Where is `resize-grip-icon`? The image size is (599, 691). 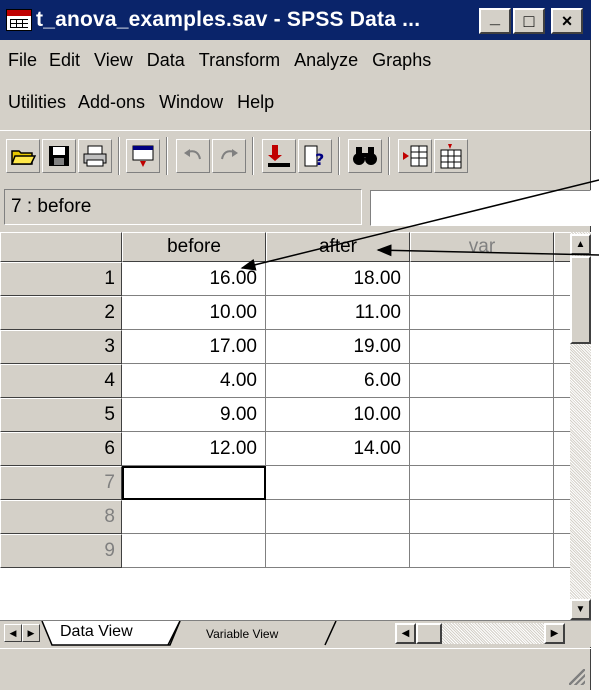
resize-grip-icon is located at coordinates (577, 677).